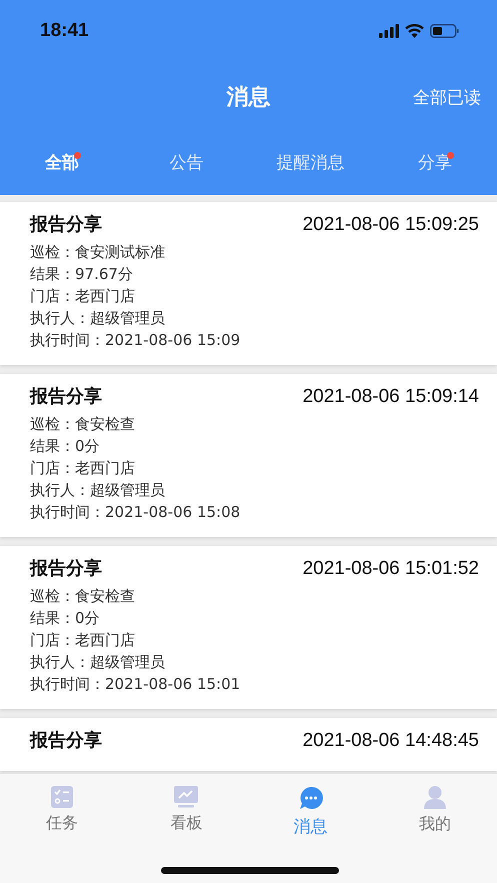  What do you see at coordinates (390, 569) in the screenshot?
I see `message-time: 2021-08-06 15:01:52` at bounding box center [390, 569].